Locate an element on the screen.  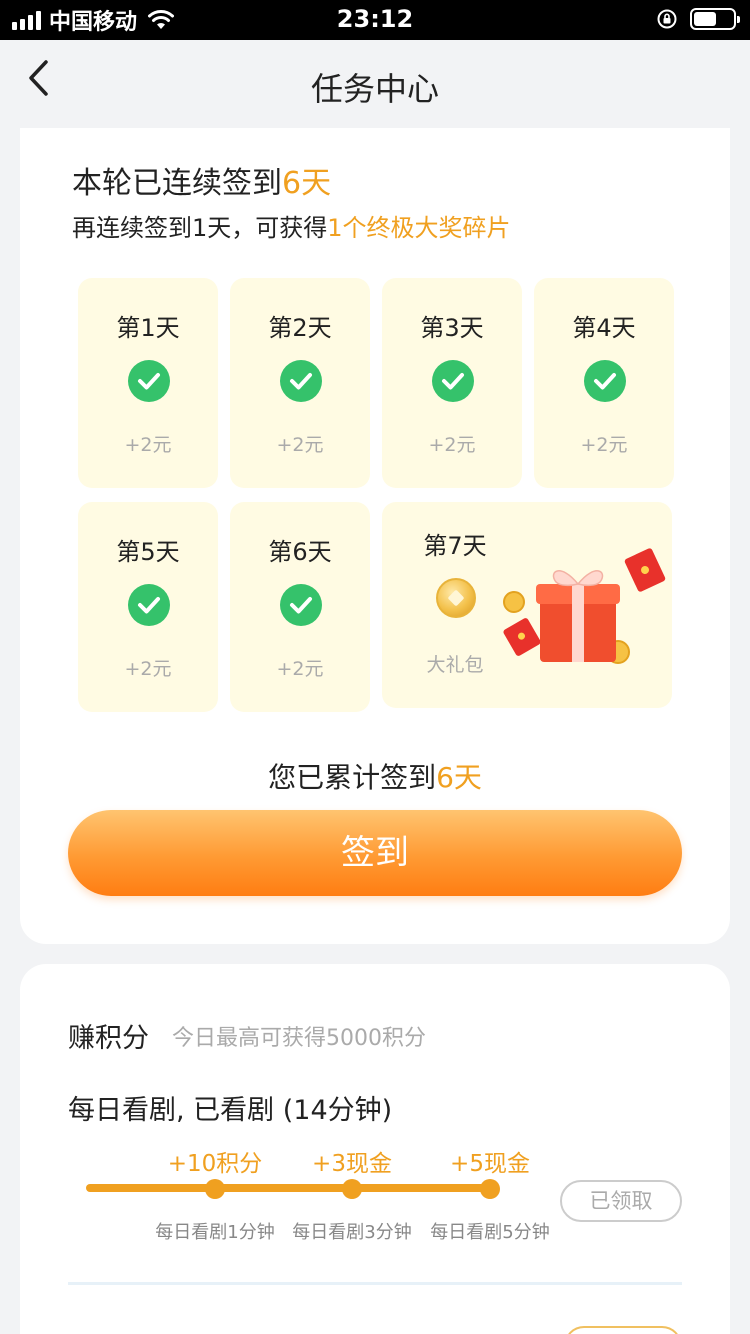
milestone-reward: +5现金 is located at coordinates (490, 1164).